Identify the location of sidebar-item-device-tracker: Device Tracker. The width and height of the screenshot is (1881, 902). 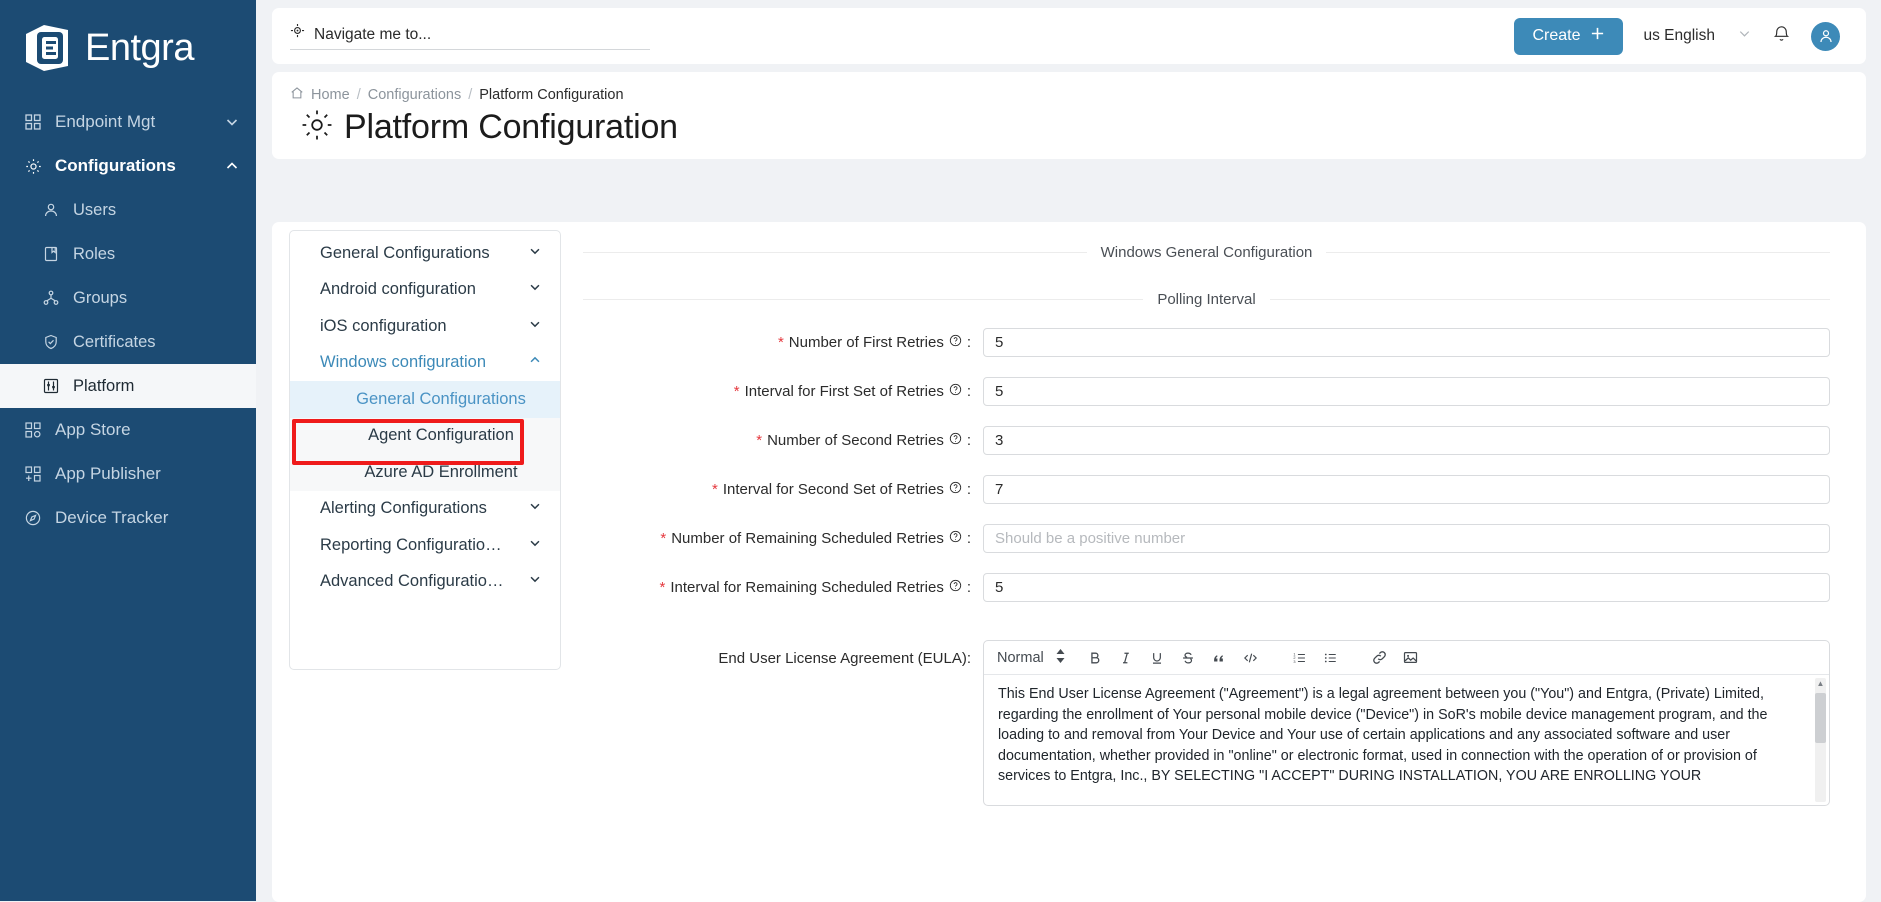
(128, 518).